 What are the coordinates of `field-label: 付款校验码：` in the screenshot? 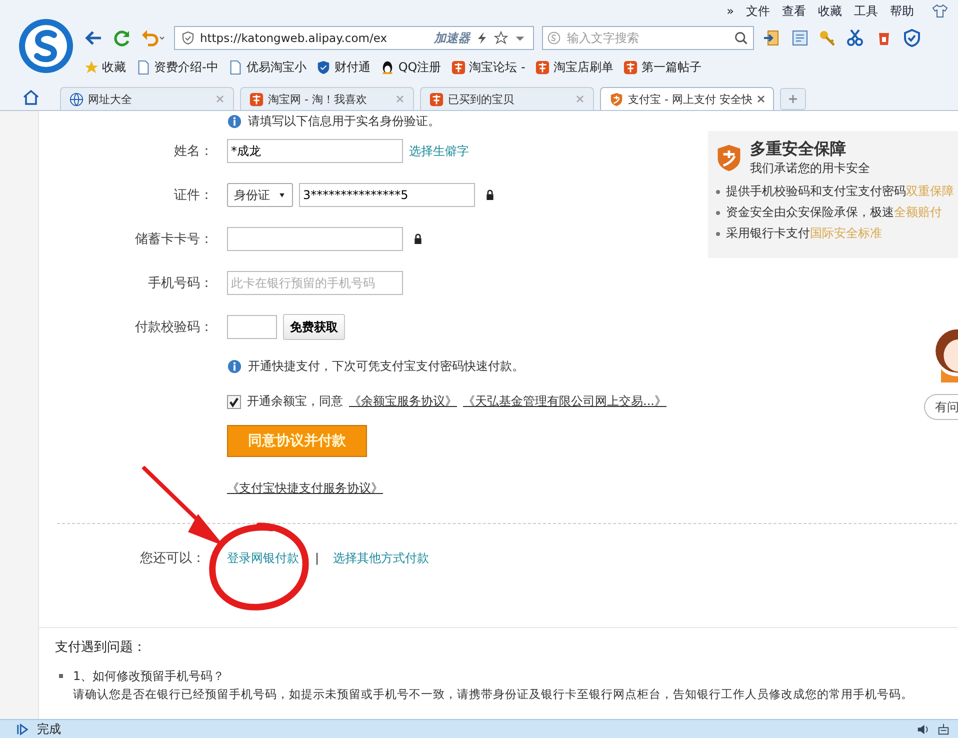 It's located at (173, 327).